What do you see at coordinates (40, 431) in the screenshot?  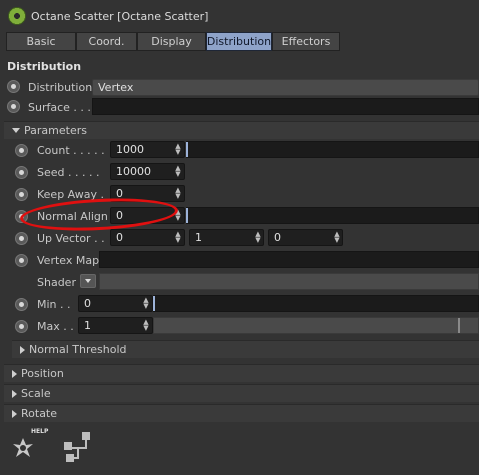 I see `help-text: HELP` at bounding box center [40, 431].